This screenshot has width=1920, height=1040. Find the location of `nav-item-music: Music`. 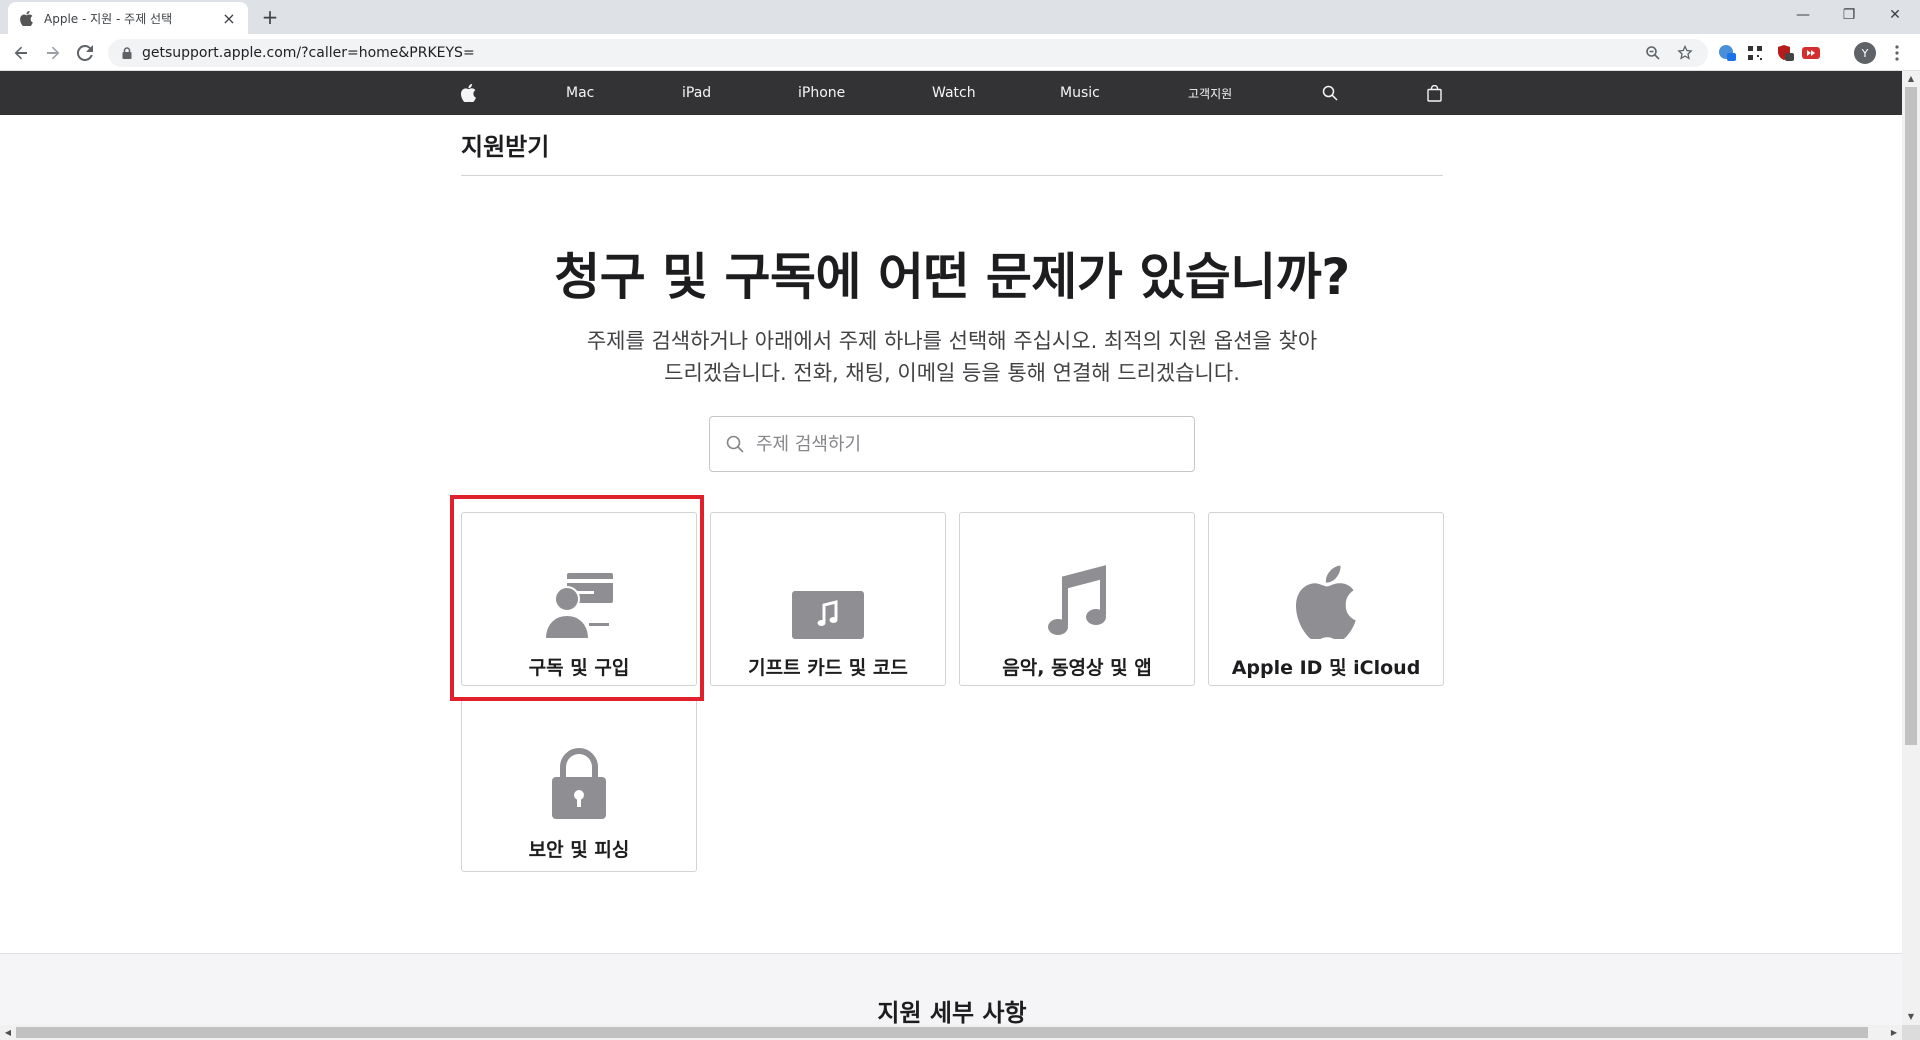

nav-item-music: Music is located at coordinates (1080, 93).